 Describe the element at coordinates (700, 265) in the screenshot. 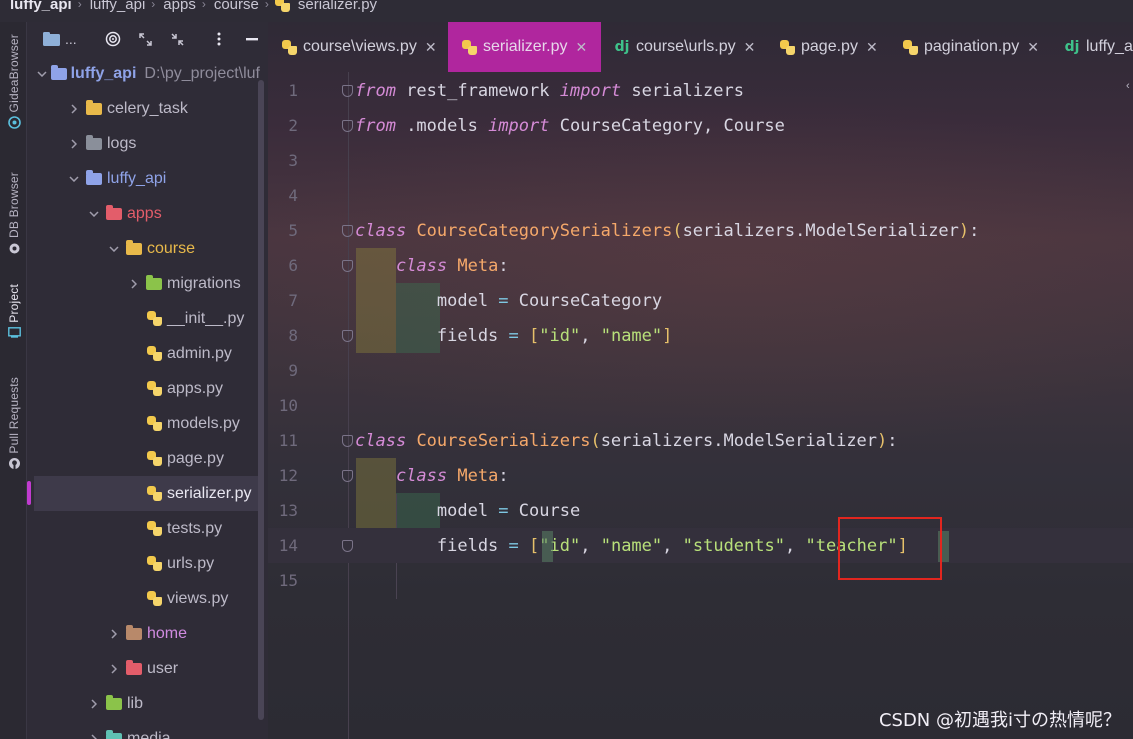

I see `code-line: 6 class Meta:` at that location.